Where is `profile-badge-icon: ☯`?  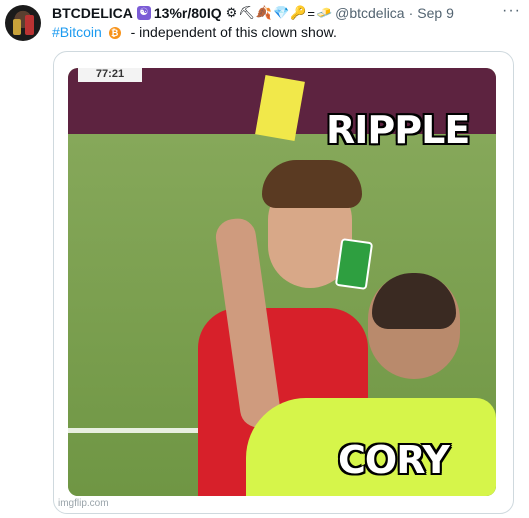
profile-badge-icon: ☯ is located at coordinates (143, 13).